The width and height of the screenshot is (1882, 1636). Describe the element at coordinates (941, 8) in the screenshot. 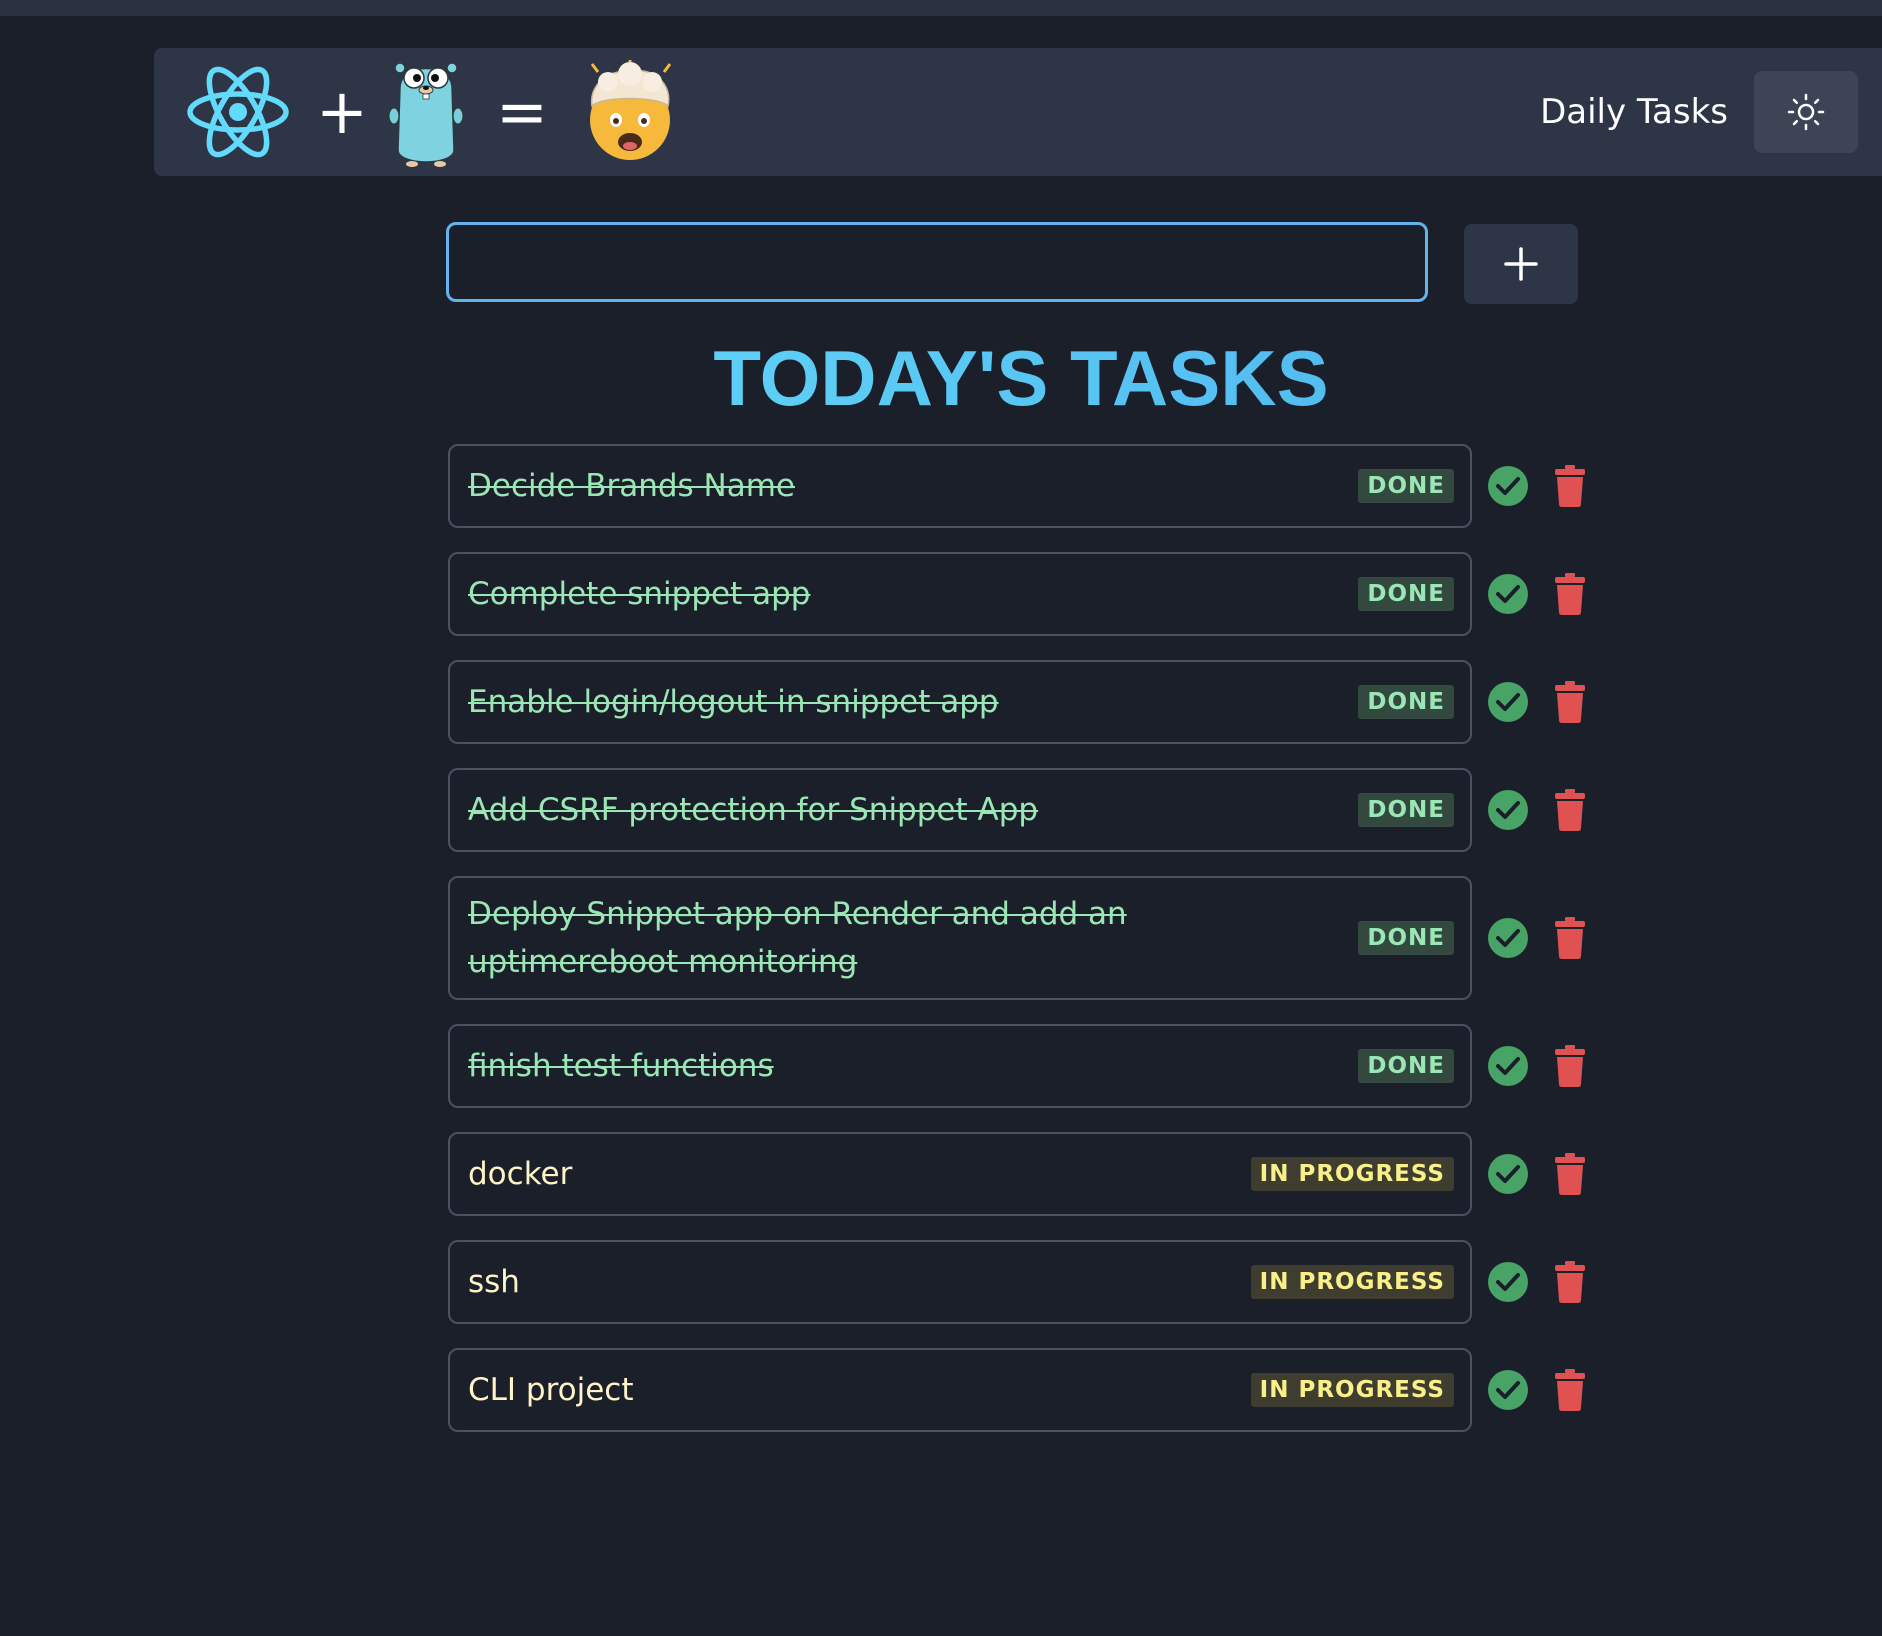

I see `browser-top-strip` at that location.